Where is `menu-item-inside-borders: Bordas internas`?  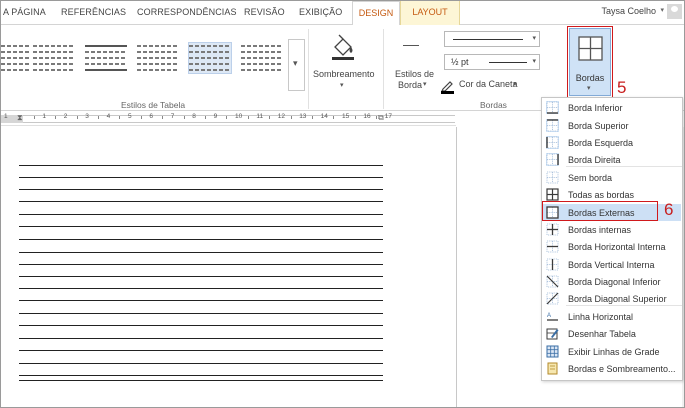 menu-item-inside-borders: Bordas internas is located at coordinates (612, 229).